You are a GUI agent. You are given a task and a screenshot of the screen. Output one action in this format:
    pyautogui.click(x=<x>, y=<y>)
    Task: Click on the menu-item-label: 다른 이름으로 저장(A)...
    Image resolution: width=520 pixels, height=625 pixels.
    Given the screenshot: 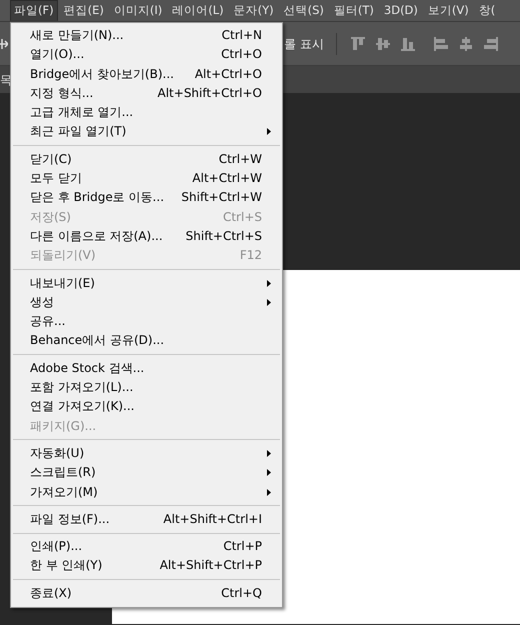 What is the action you would take?
    pyautogui.click(x=96, y=236)
    